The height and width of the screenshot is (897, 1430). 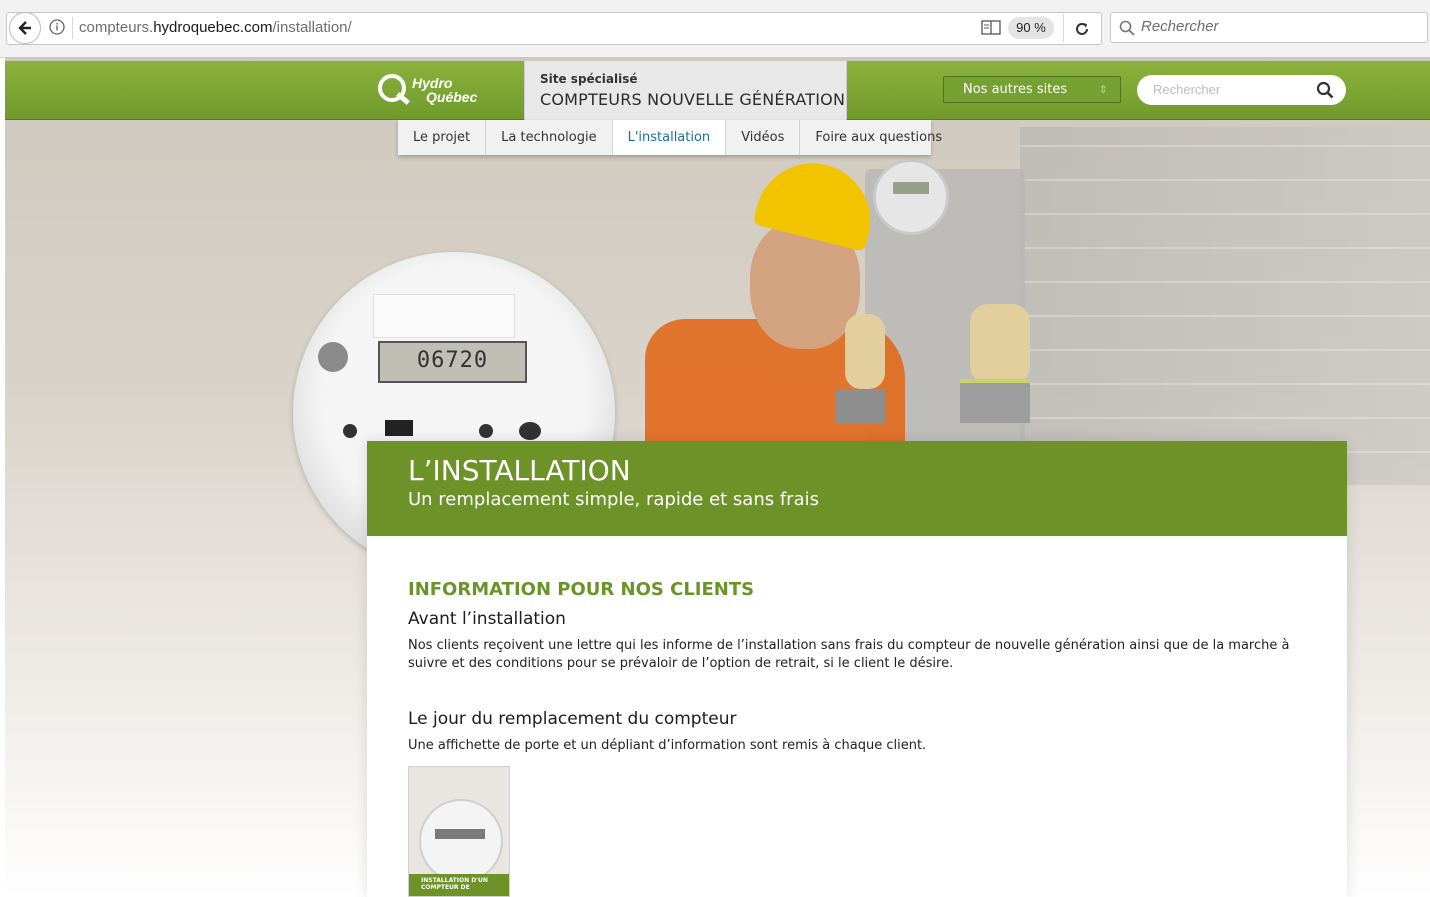 I want to click on back-arrow-icon, so click(x=24, y=28).